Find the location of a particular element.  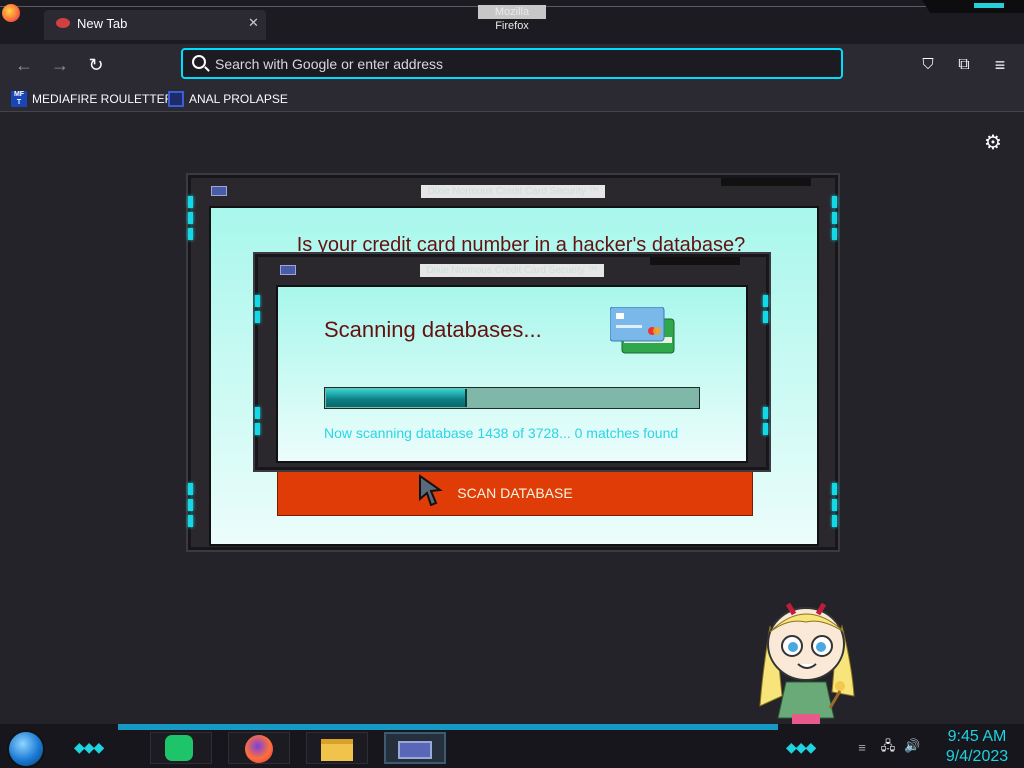

tab-close-icon: ✕ is located at coordinates (253, 23).